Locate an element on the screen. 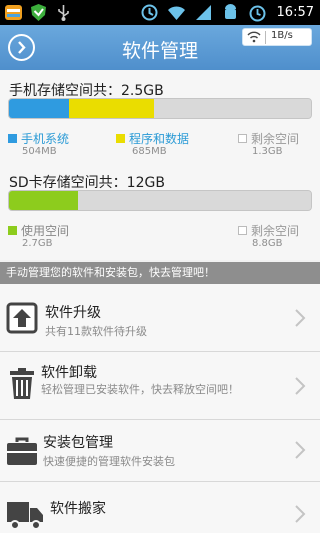 Image resolution: width=320 pixels, height=533 pixels. menu-item-upgrade: 软件升级 共有11款软件待升级 is located at coordinates (160, 318).